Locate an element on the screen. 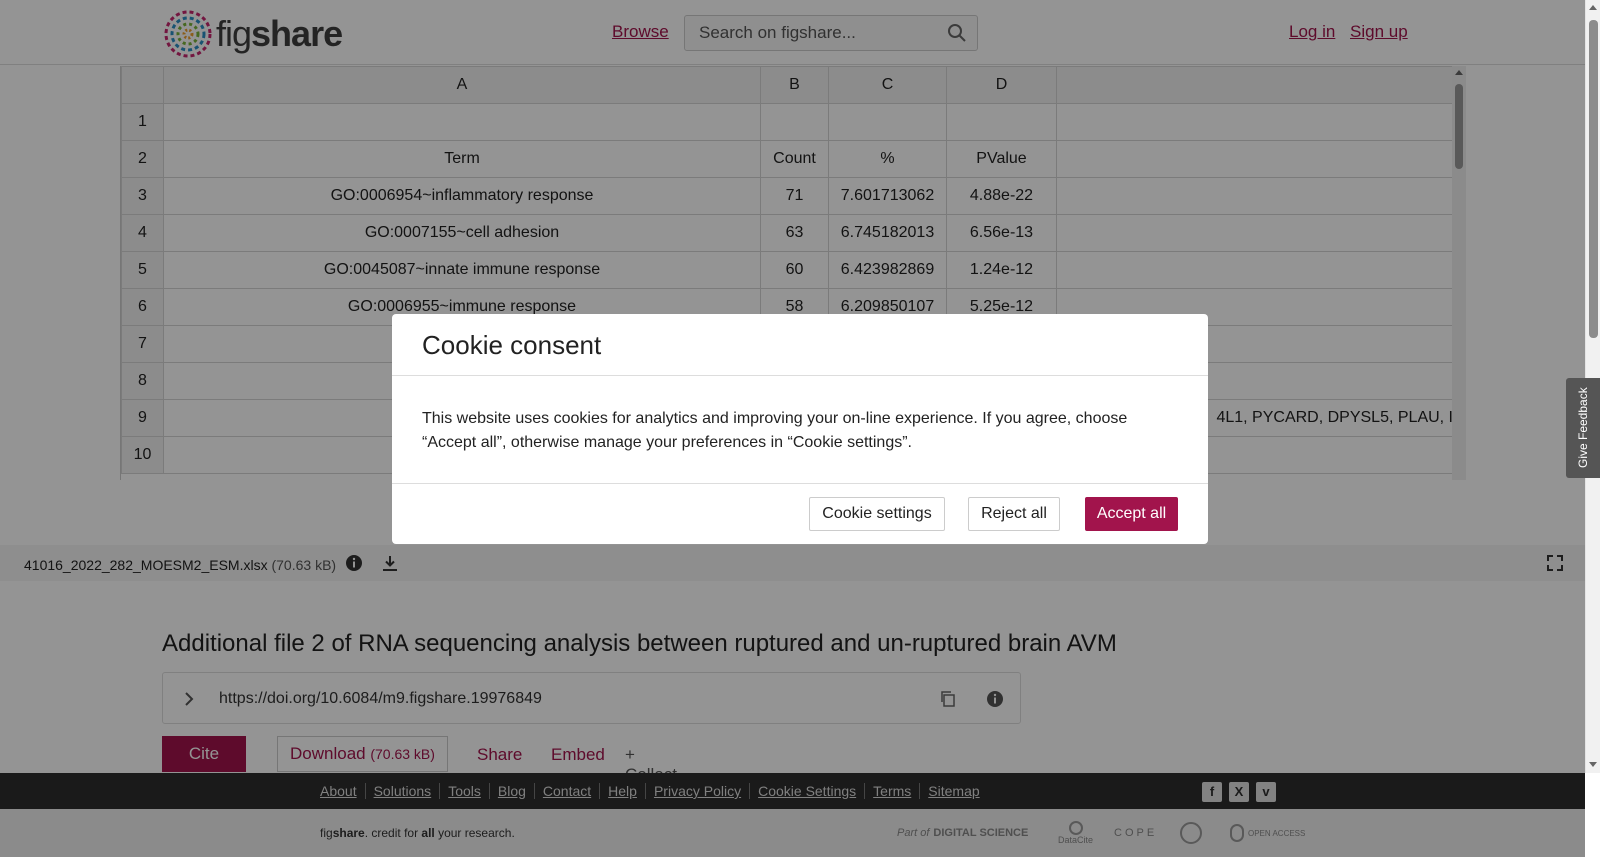 Image resolution: width=1600 pixels, height=857 pixels. page-scroll-thumb is located at coordinates (1593, 179).